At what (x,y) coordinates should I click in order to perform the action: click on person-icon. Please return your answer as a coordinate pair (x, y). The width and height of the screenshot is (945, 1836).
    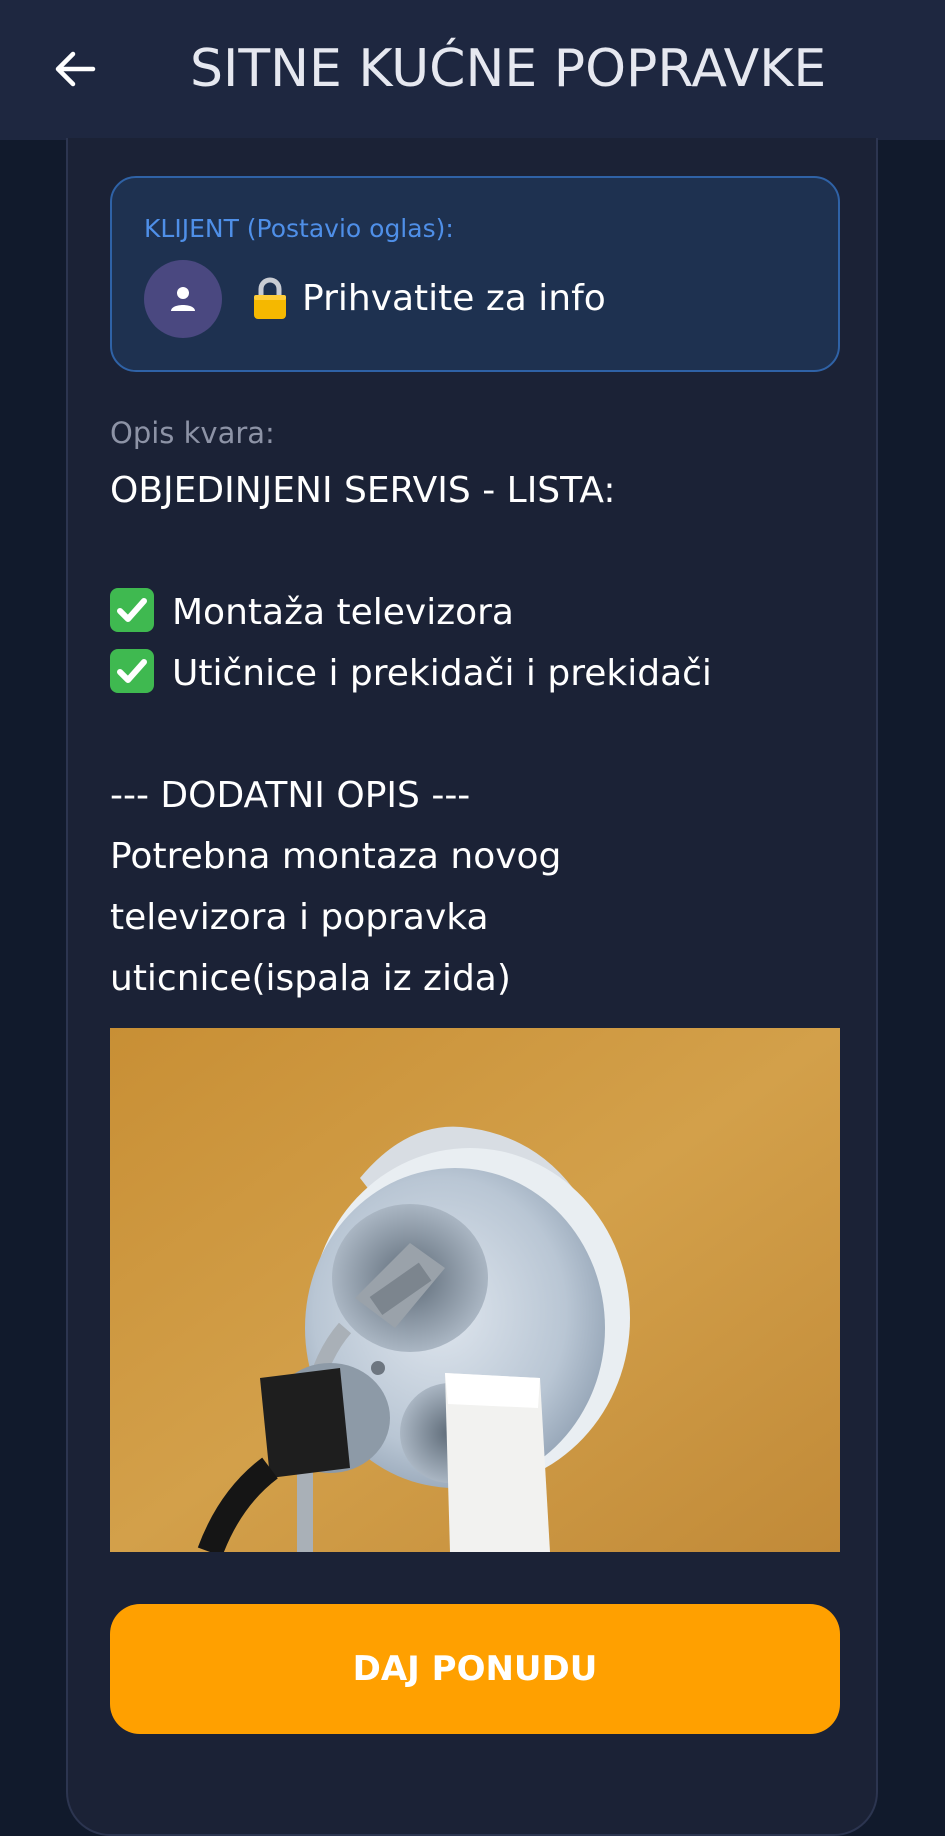
    Looking at the image, I should click on (183, 299).